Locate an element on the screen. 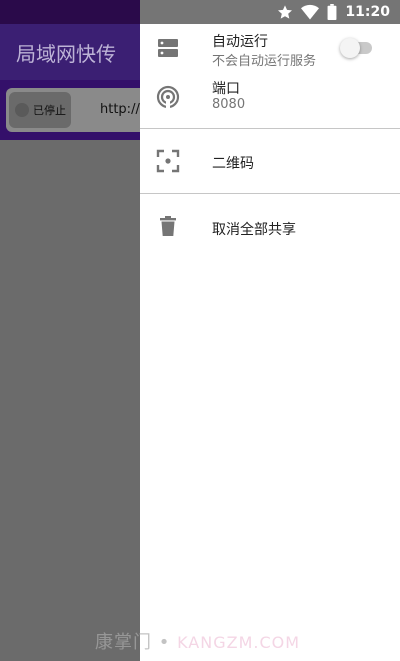 The width and height of the screenshot is (400, 661). drawer-item-auto-run: 自动运行 不会自动运行服务 is located at coordinates (270, 48).